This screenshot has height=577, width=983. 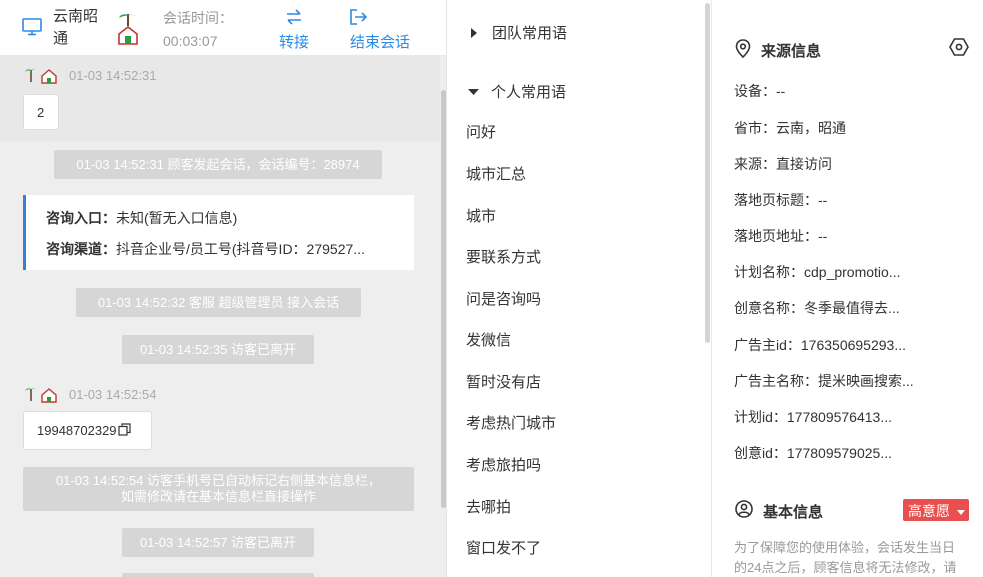 I want to click on transfer-icon, so click(x=294, y=17).